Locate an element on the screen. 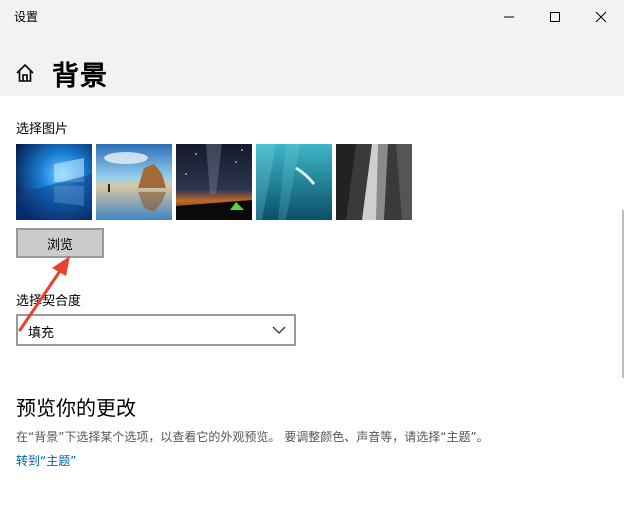 Image resolution: width=624 pixels, height=511 pixels. thumbnail-rock-cliff is located at coordinates (374, 182).